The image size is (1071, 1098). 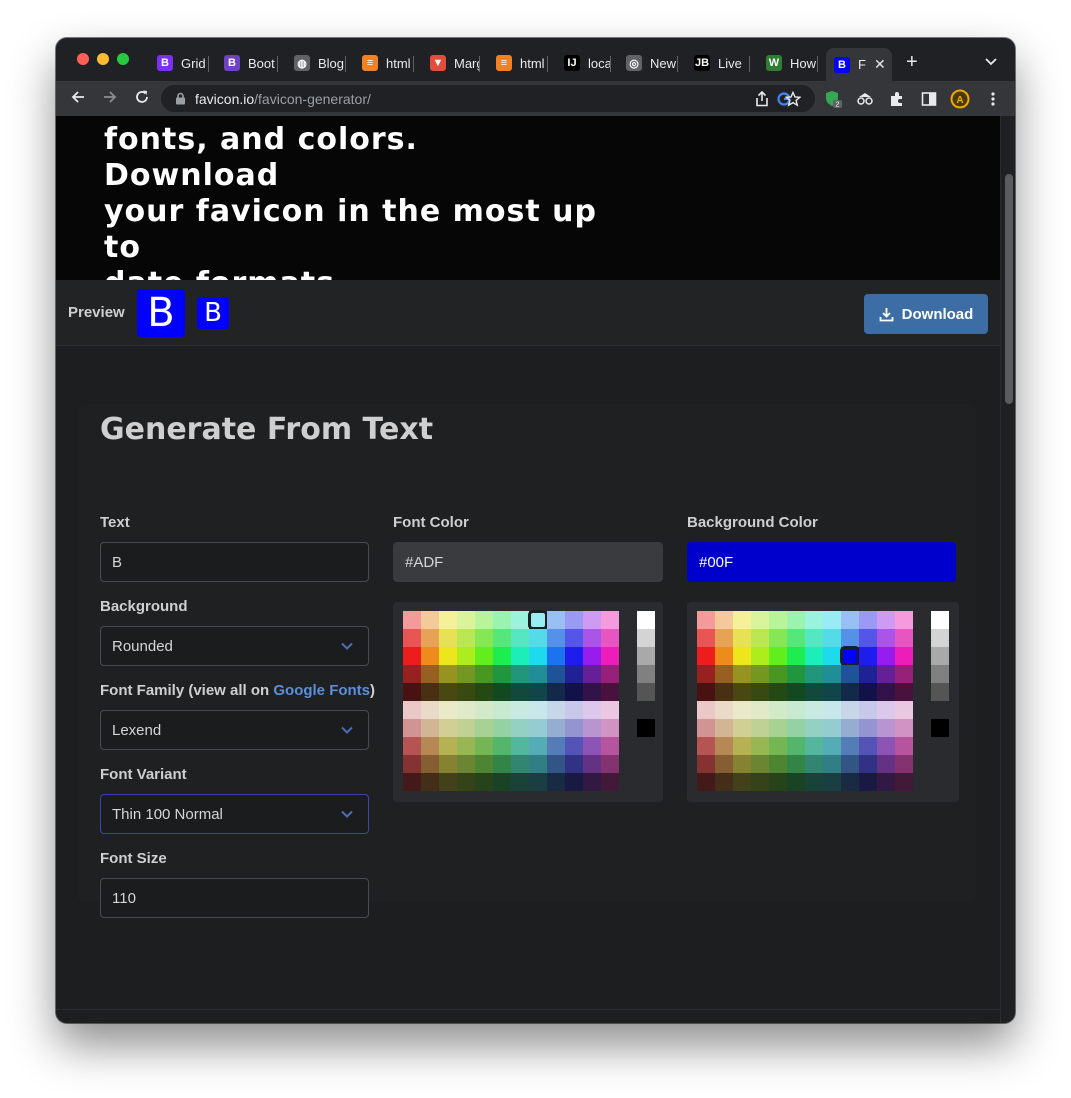 What do you see at coordinates (788, 63) in the screenshot?
I see `tab-9: W How` at bounding box center [788, 63].